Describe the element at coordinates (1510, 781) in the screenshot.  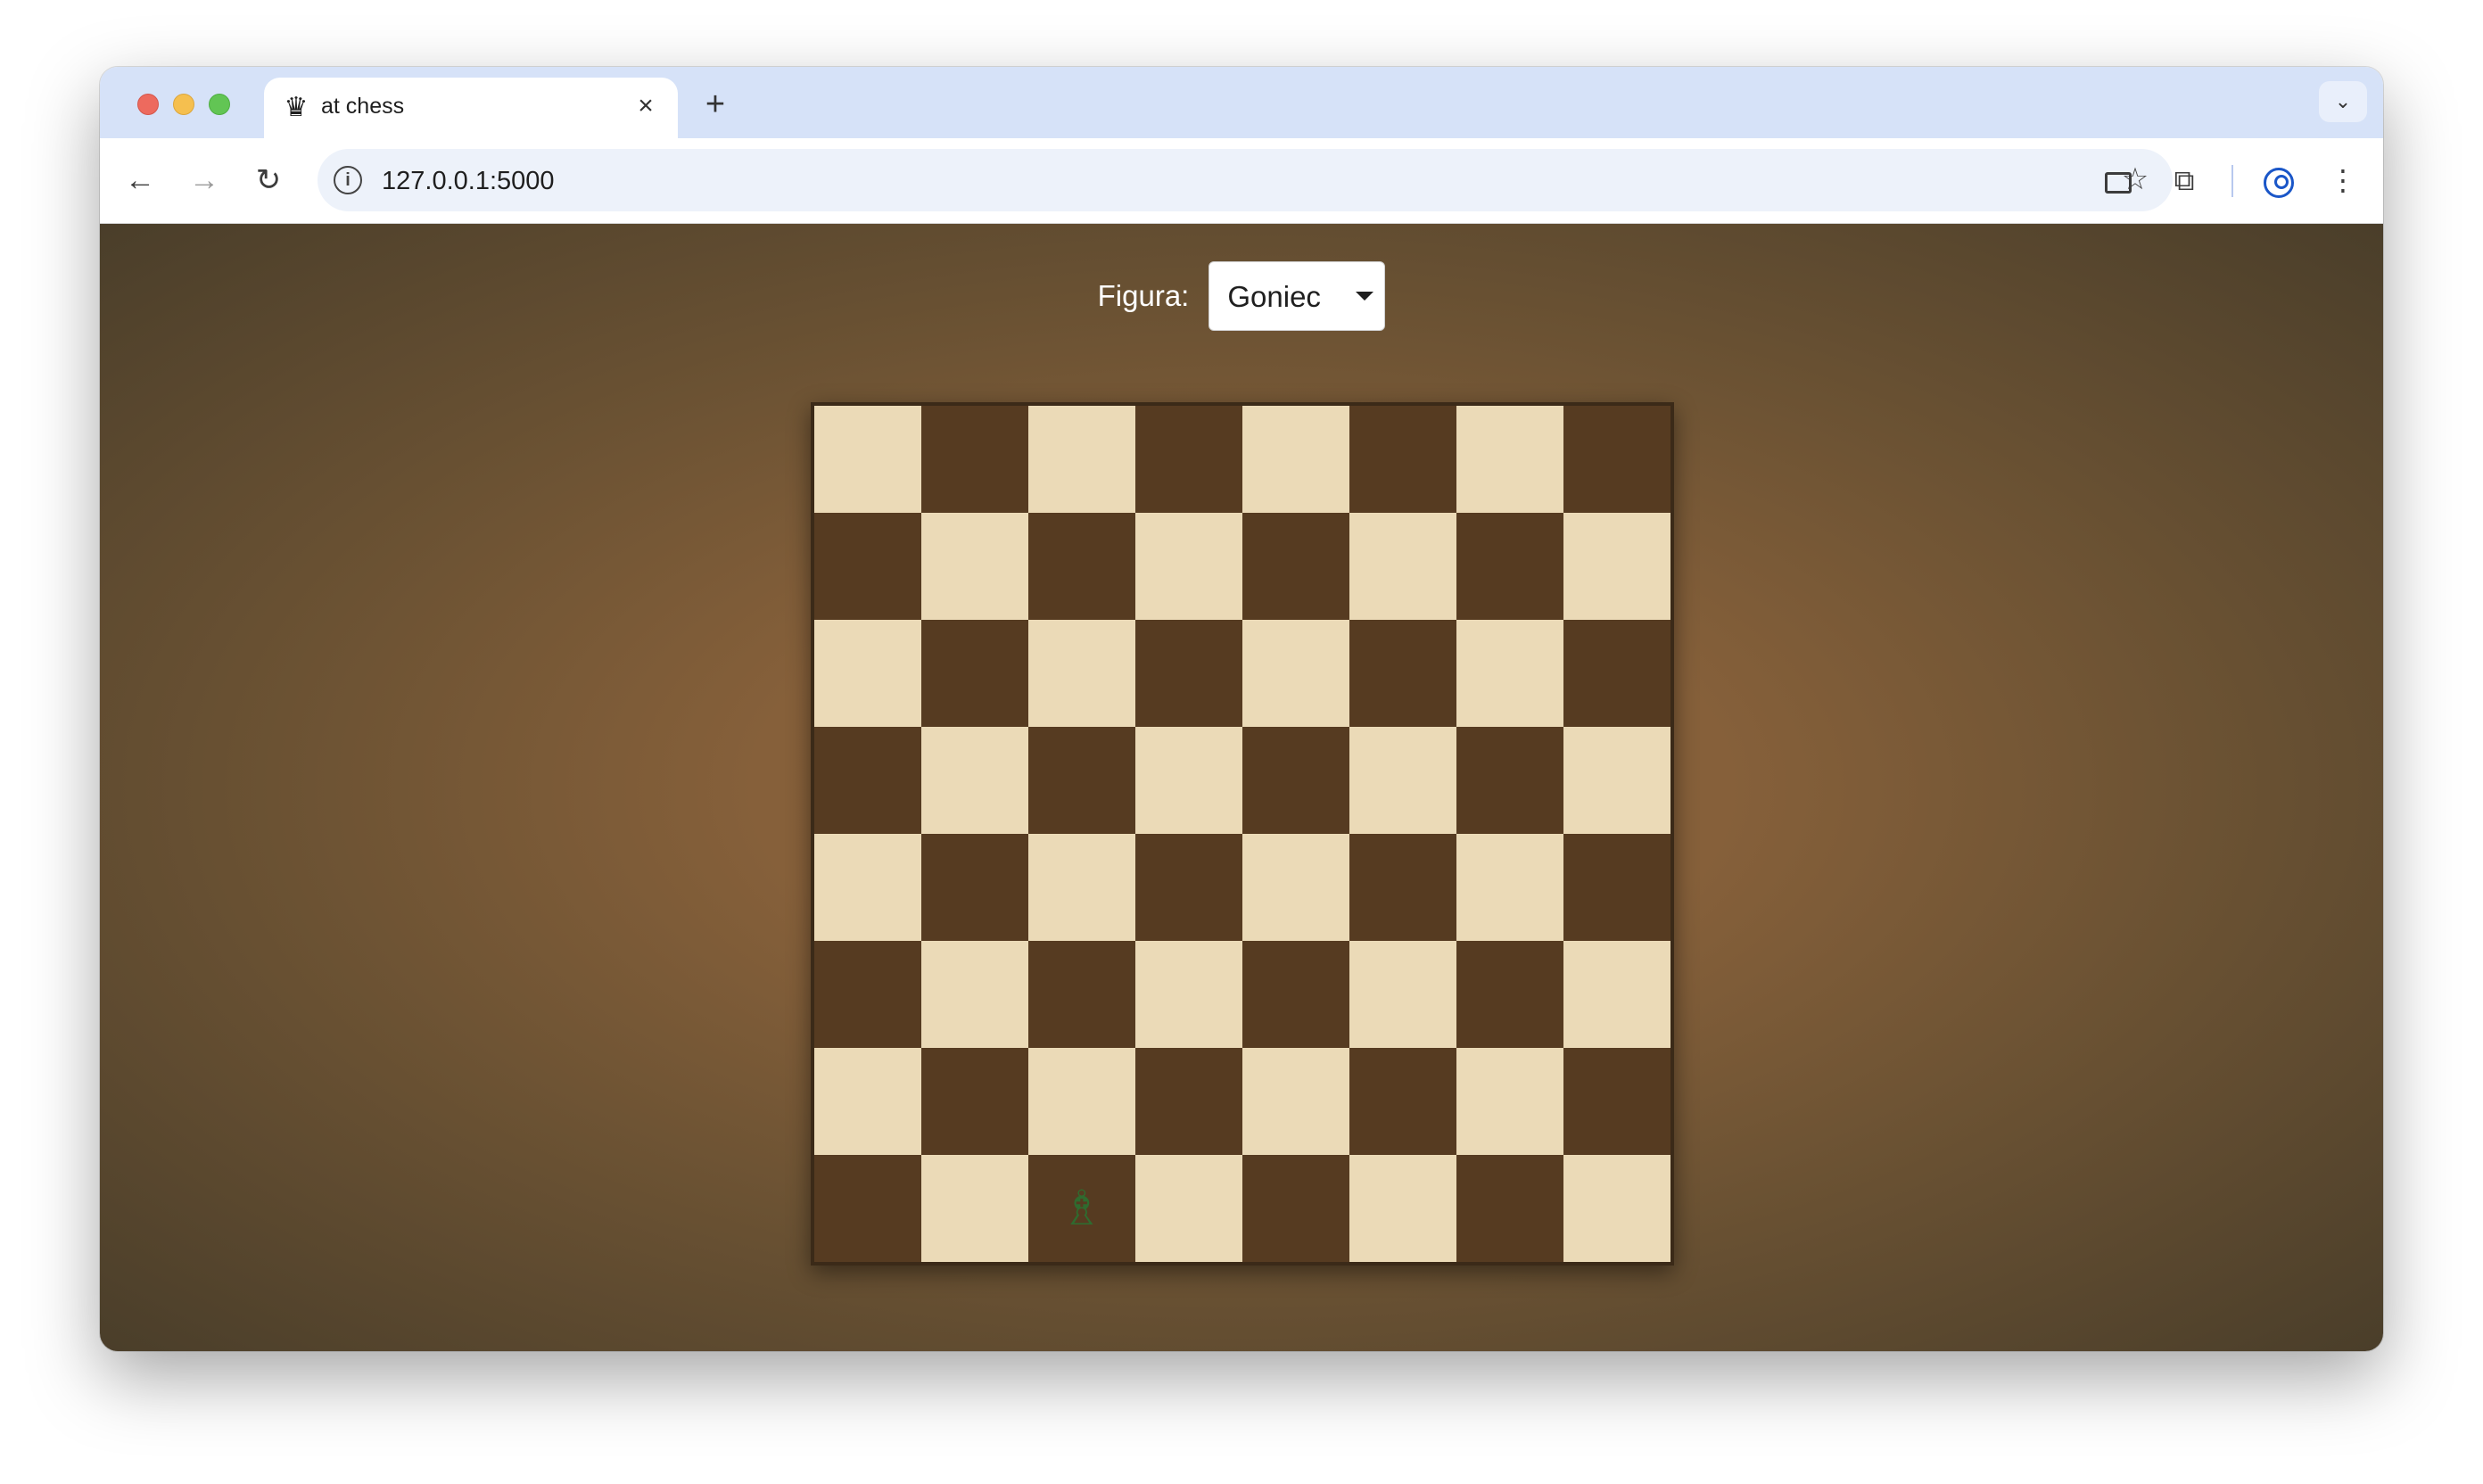
I see `board-square-g5` at that location.